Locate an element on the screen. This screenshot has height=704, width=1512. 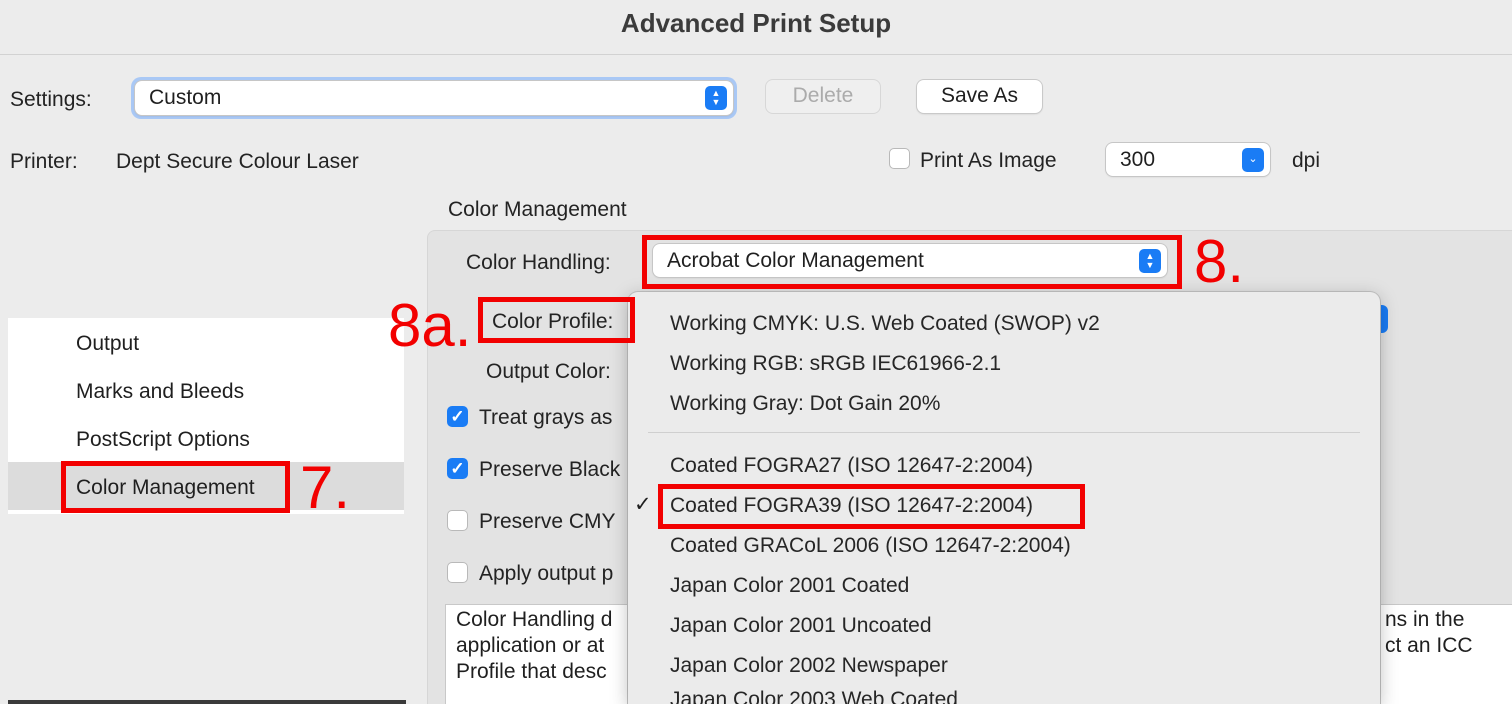
apply-output-label: Apply output p is located at coordinates (546, 573).